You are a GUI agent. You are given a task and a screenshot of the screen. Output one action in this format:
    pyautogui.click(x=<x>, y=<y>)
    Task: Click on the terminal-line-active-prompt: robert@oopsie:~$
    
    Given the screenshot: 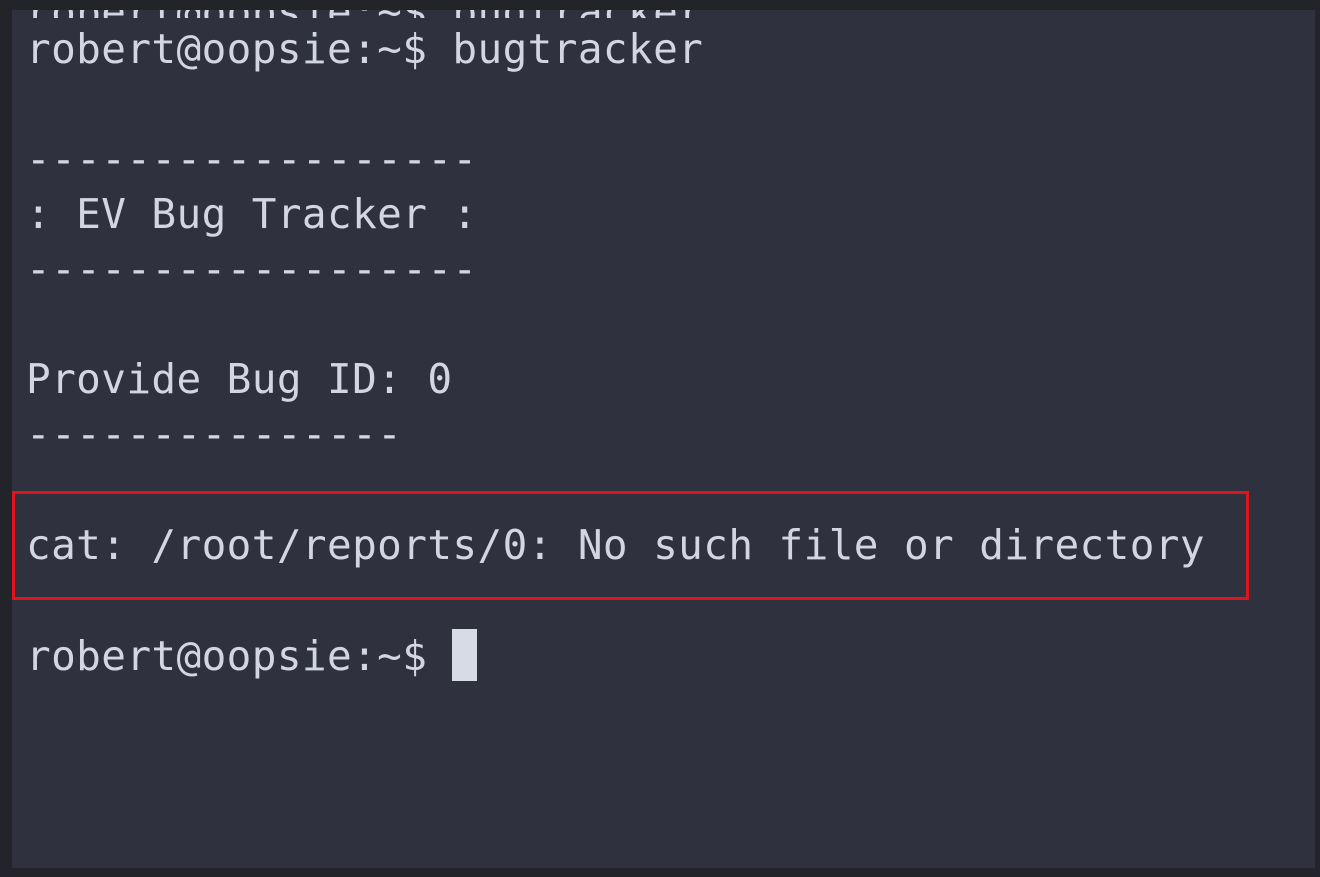 What is the action you would take?
    pyautogui.click(x=239, y=656)
    